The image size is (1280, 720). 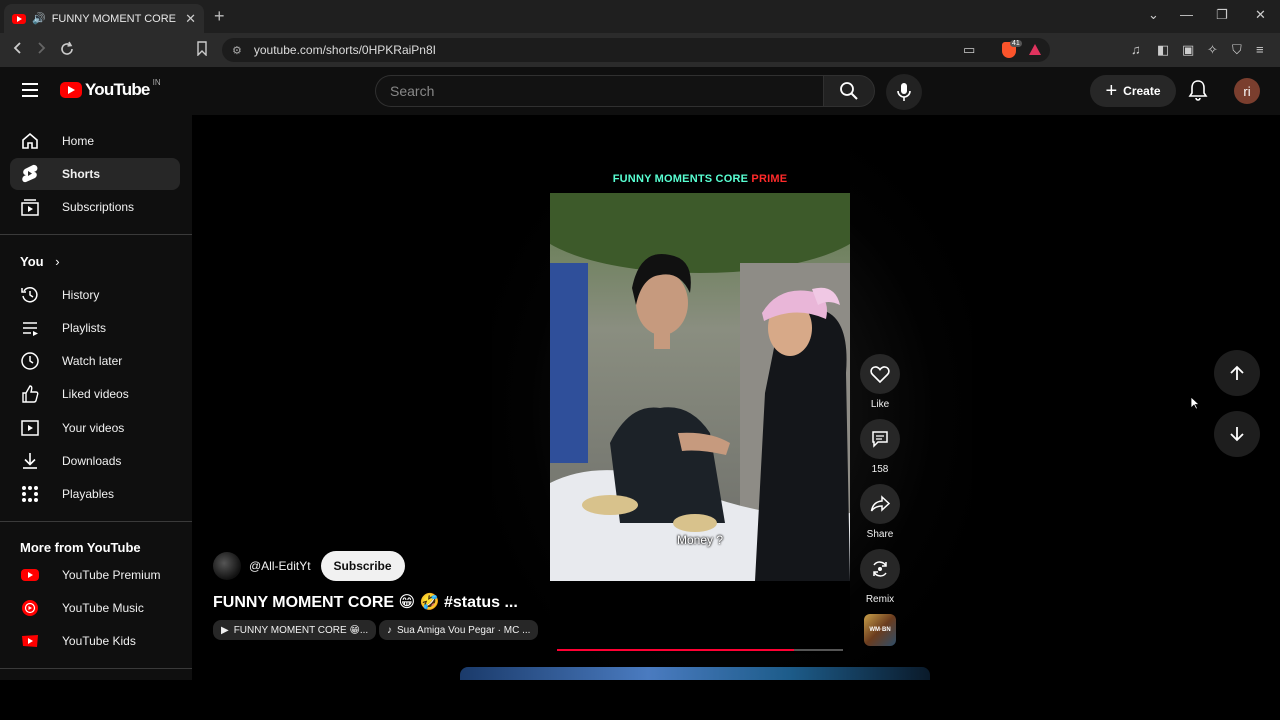 What do you see at coordinates (849, 91) in the screenshot?
I see `search-button` at bounding box center [849, 91].